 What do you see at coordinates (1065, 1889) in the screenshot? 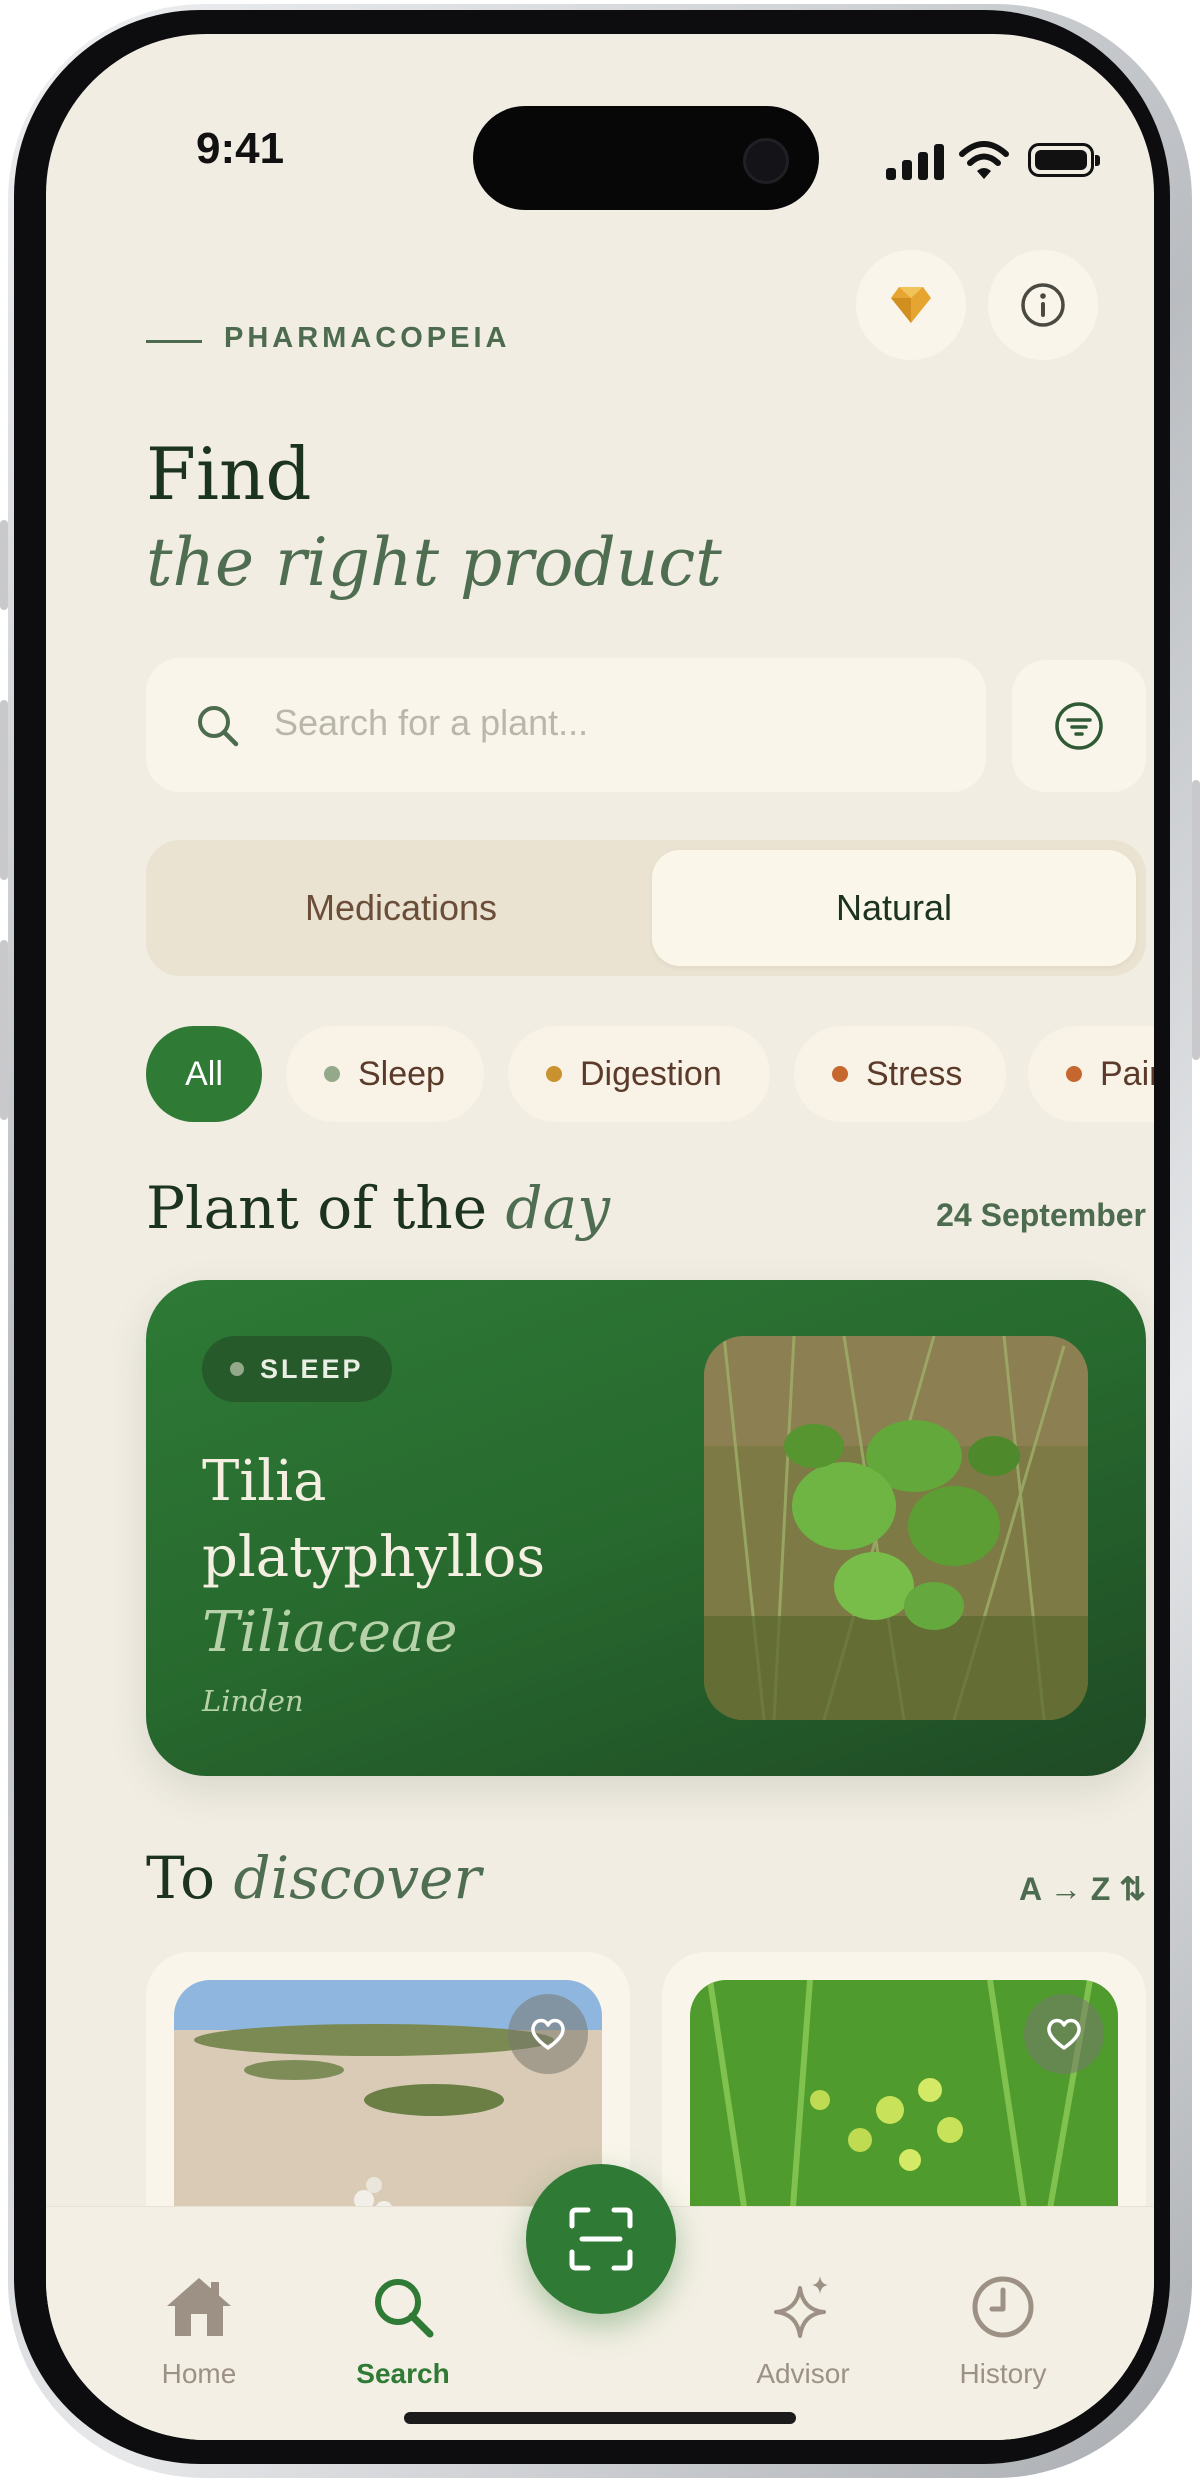
I see `sort-label: A → Z` at bounding box center [1065, 1889].